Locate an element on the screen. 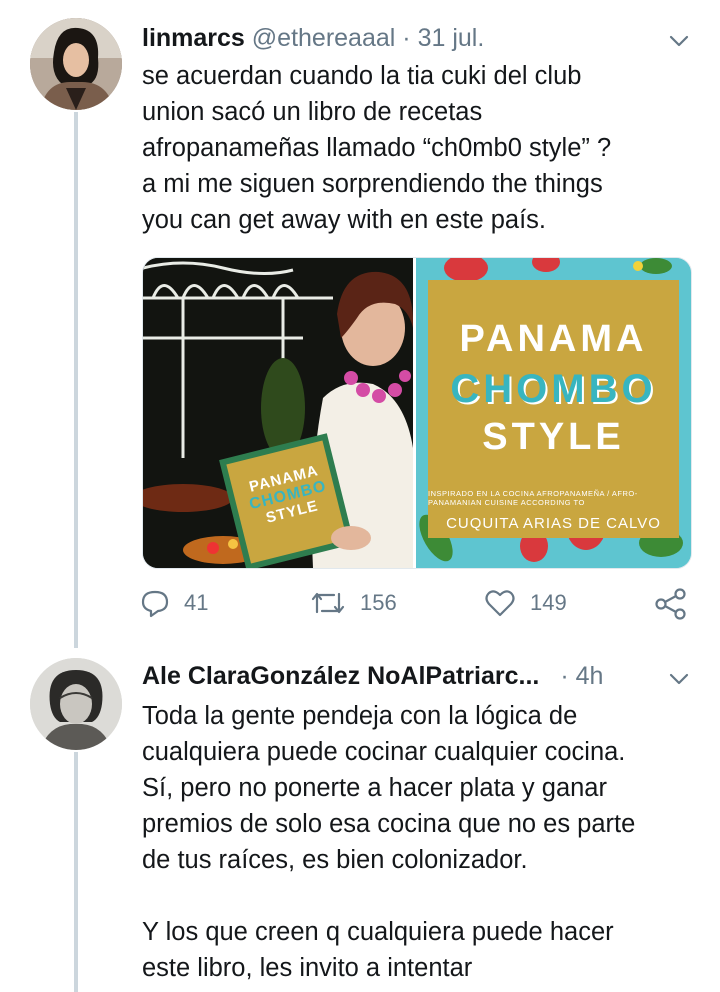  media-photo-author: PANAMA CHOMBO STYLE is located at coordinates (278, 413).